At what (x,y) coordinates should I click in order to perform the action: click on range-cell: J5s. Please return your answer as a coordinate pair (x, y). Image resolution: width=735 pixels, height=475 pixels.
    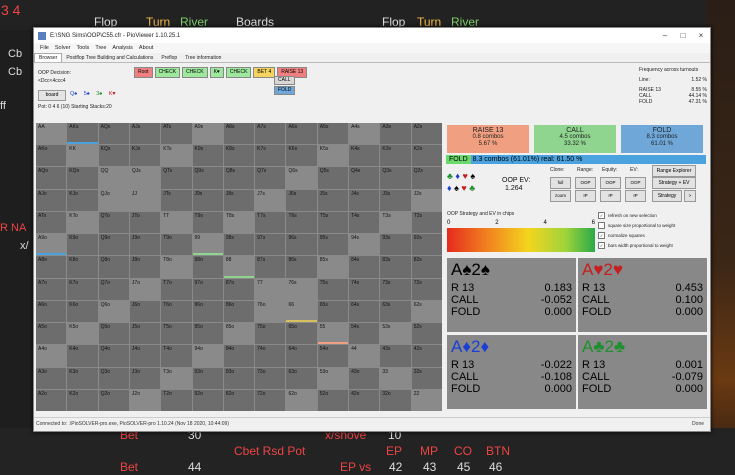
    Looking at the image, I should click on (333, 200).